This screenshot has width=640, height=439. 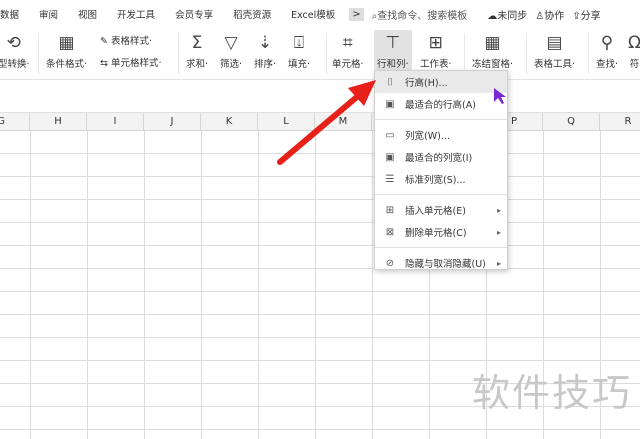 I want to click on cursor-icon, so click(x=500, y=96).